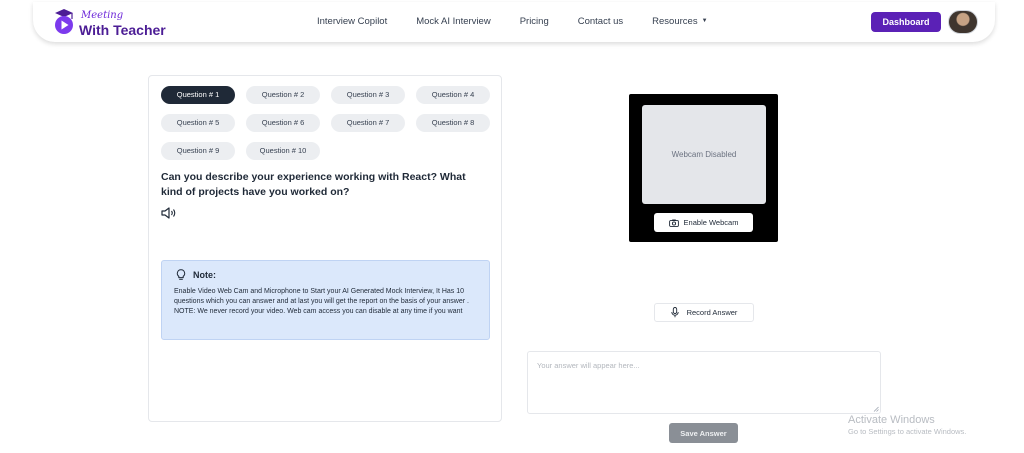 This screenshot has width=1024, height=453. What do you see at coordinates (181, 274) in the screenshot?
I see `lightbulb-icon` at bounding box center [181, 274].